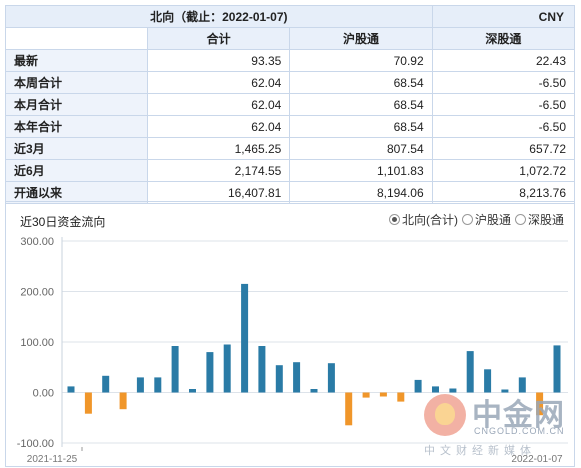  Describe the element at coordinates (445, 415) in the screenshot. I see `cngold-logo-icon` at that location.